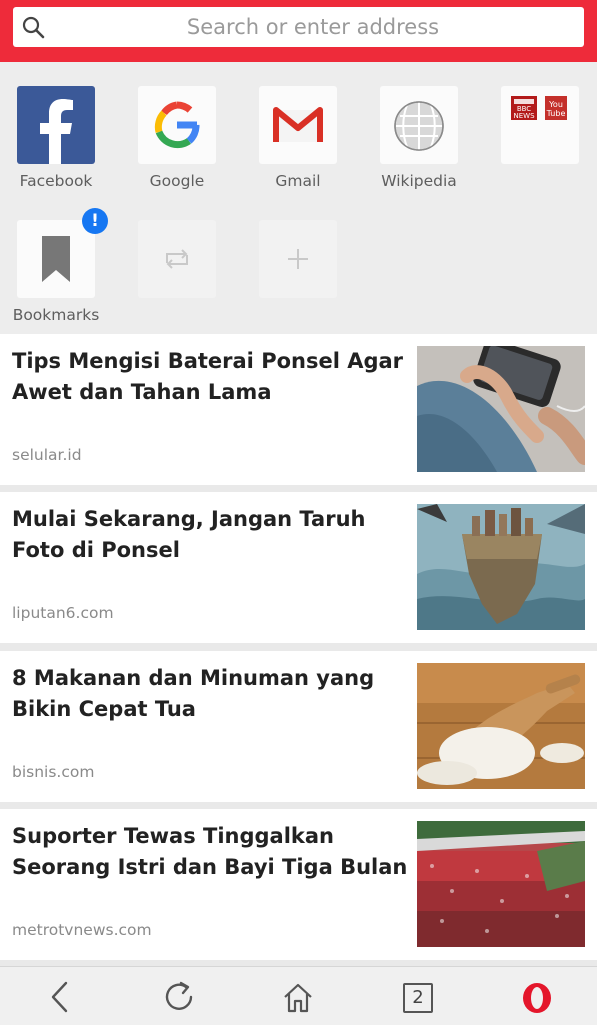  What do you see at coordinates (298, 181) in the screenshot?
I see `tile-label: Gmail` at bounding box center [298, 181].